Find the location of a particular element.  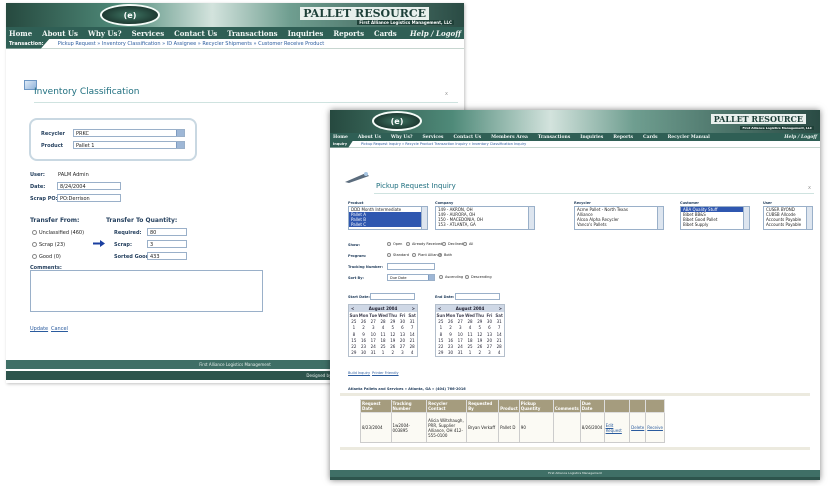

cancel-link: Cancel is located at coordinates (59, 329).